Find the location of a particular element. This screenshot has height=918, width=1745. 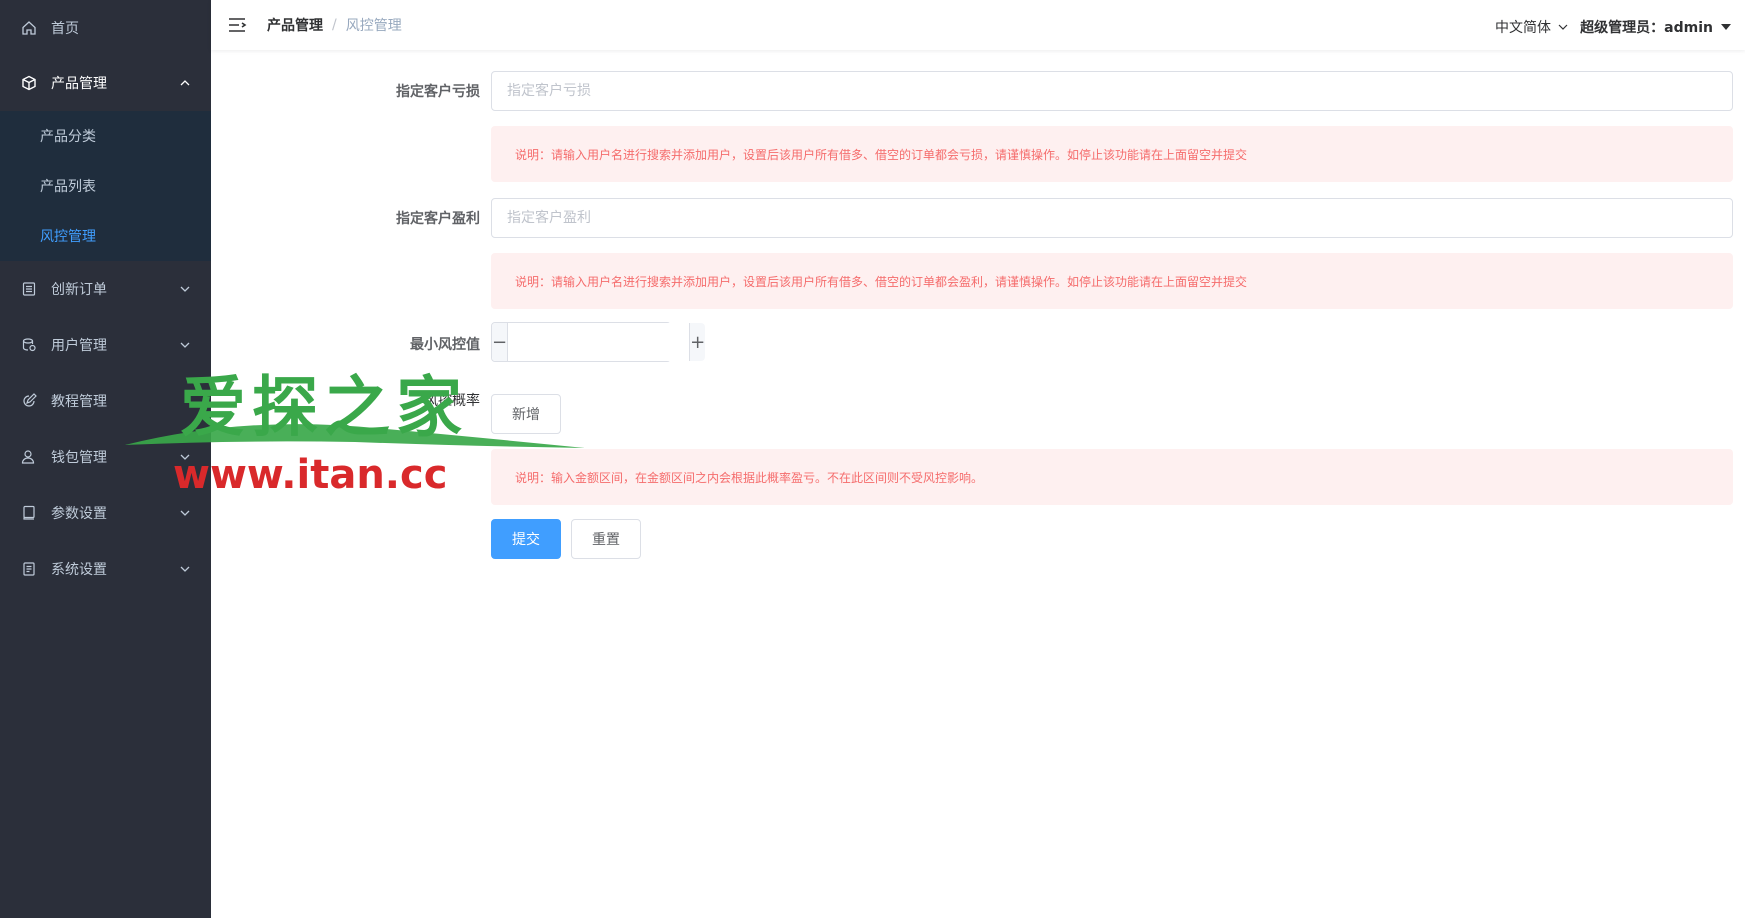

hamburger-menu-icon is located at coordinates (237, 25).